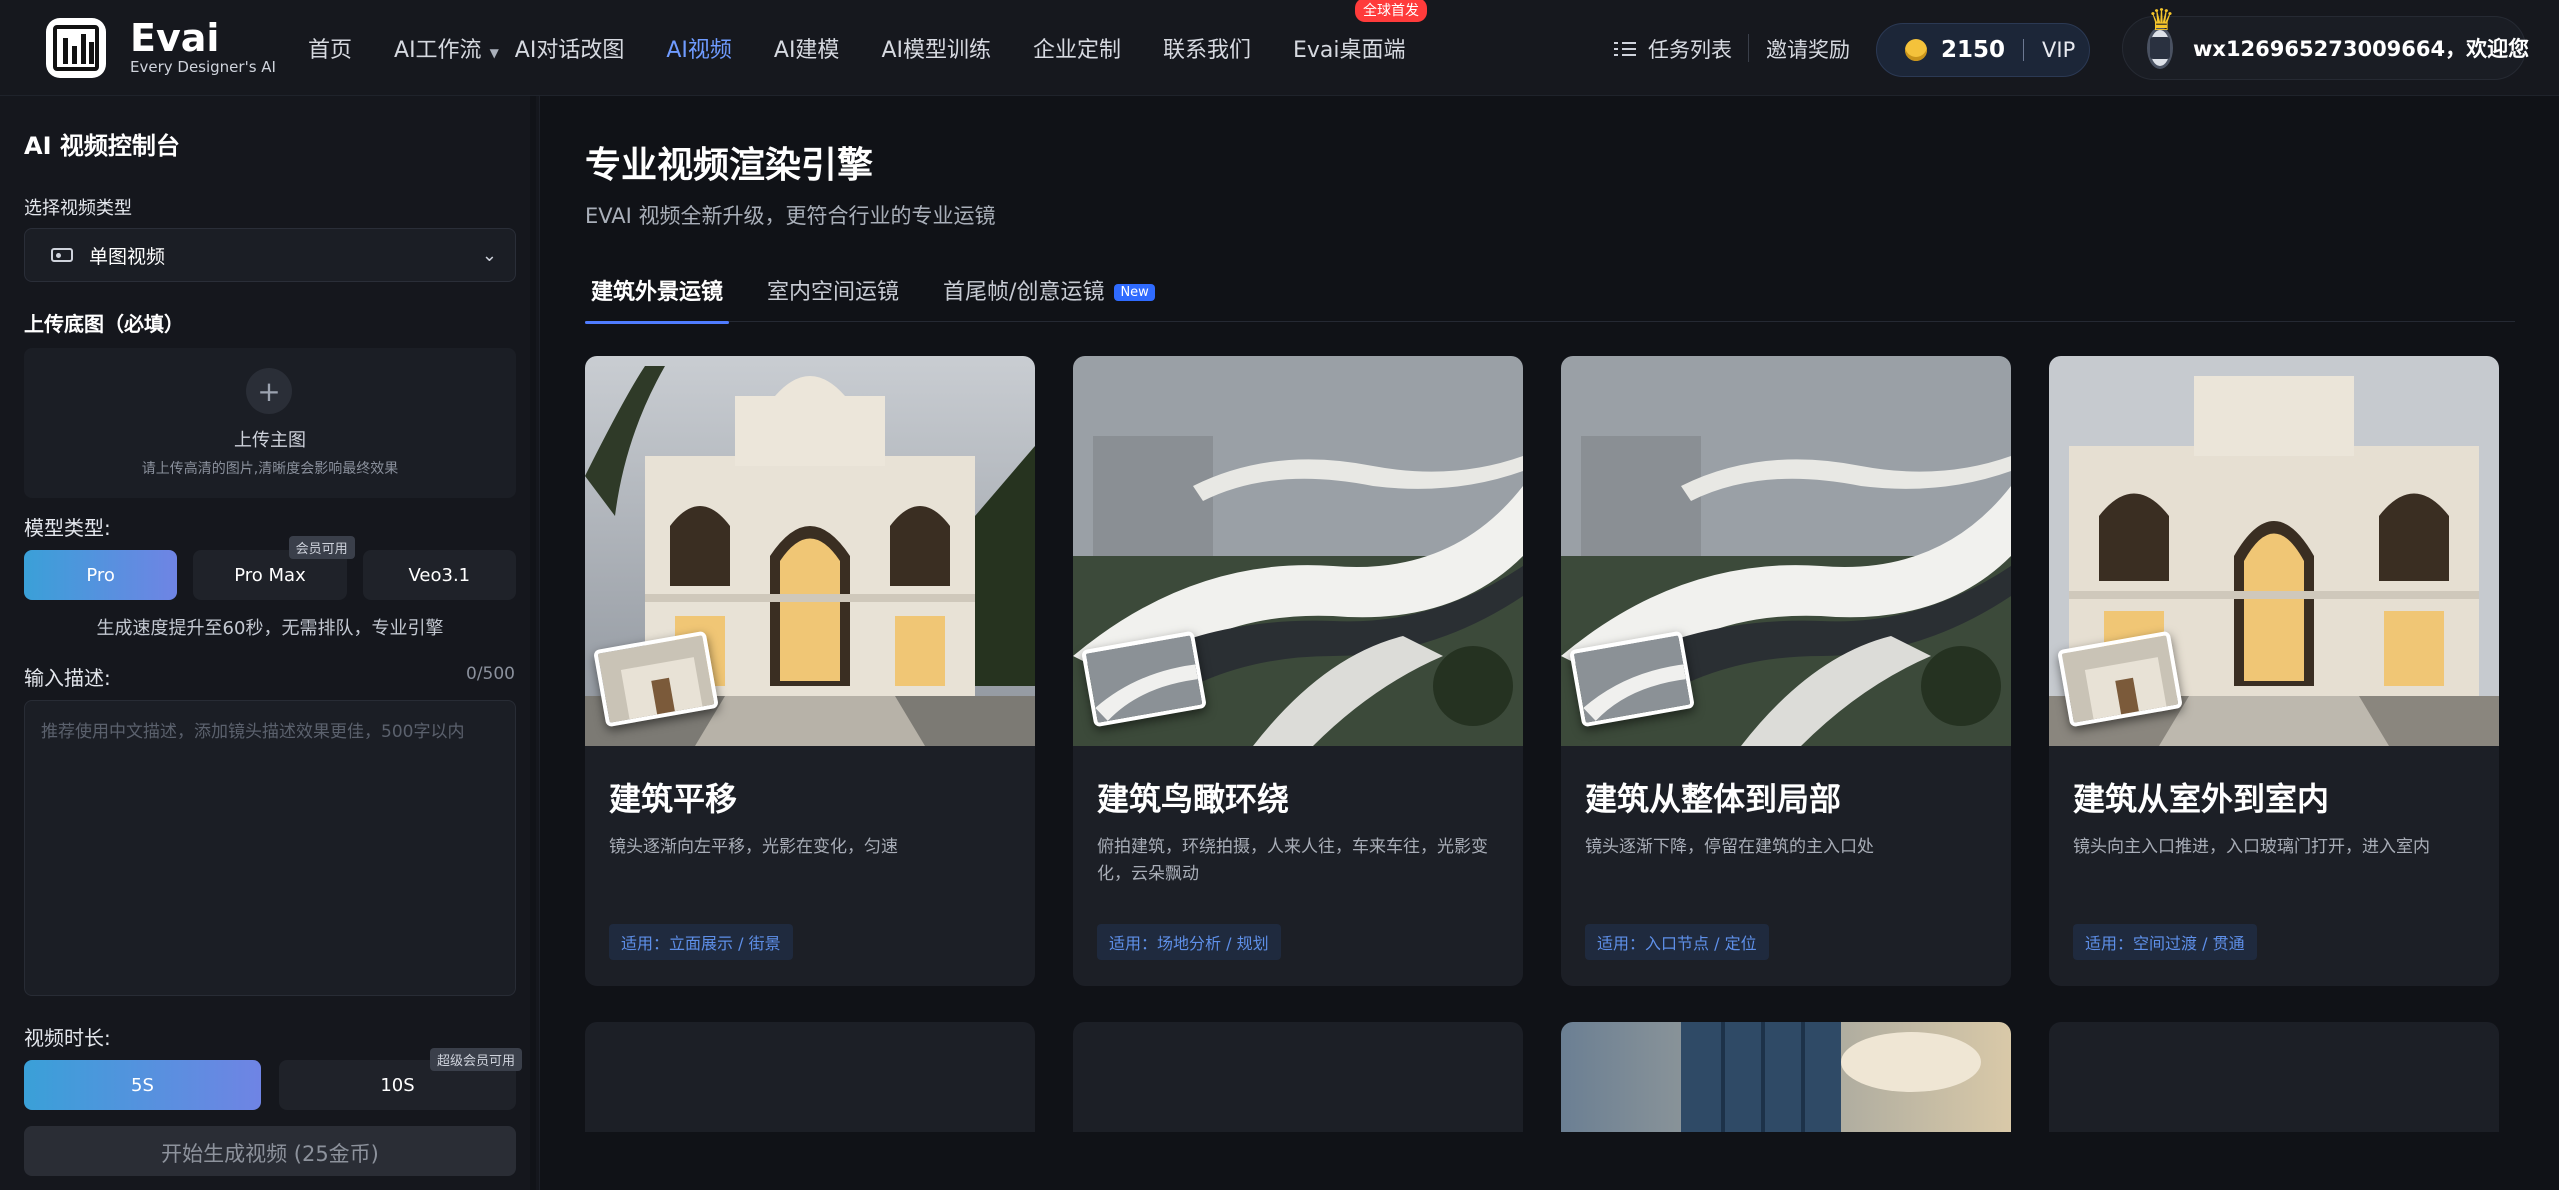  What do you see at coordinates (127, 256) in the screenshot?
I see `video-type-value: 单图视频` at bounding box center [127, 256].